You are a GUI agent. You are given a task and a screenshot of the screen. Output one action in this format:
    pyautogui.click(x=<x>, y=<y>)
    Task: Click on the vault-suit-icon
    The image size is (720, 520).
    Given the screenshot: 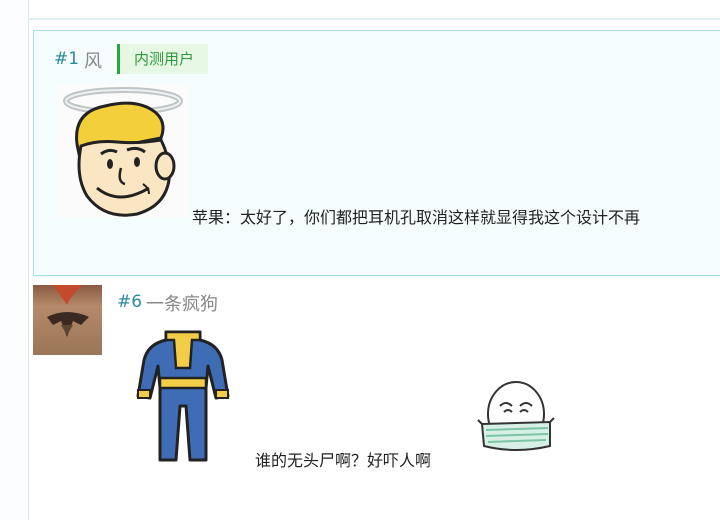 What is the action you would take?
    pyautogui.click(x=183, y=396)
    